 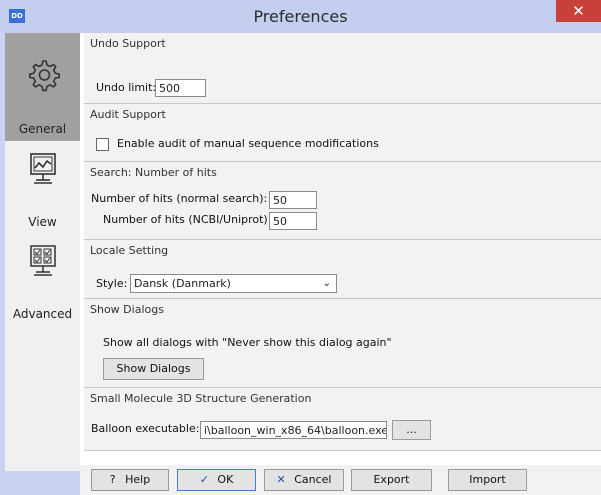 I want to click on sidebar-item-label: View, so click(x=42, y=222).